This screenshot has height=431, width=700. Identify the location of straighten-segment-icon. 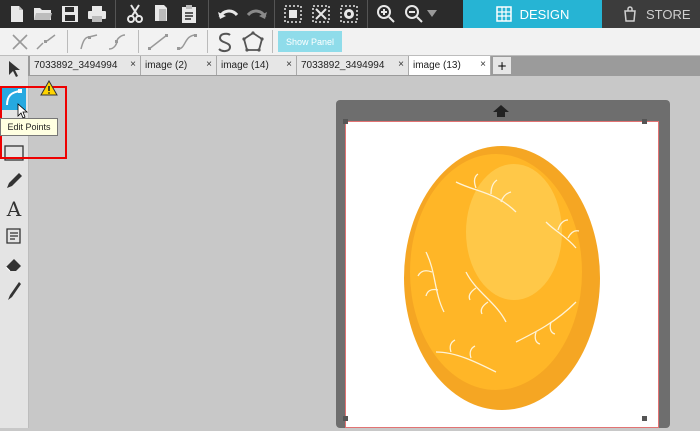
(158, 41).